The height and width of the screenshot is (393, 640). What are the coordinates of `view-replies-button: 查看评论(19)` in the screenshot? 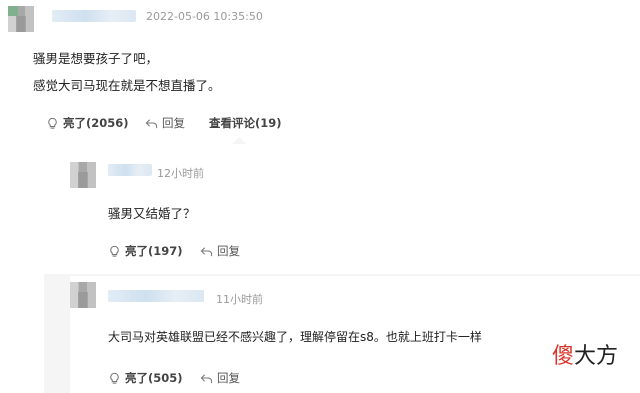 It's located at (245, 123).